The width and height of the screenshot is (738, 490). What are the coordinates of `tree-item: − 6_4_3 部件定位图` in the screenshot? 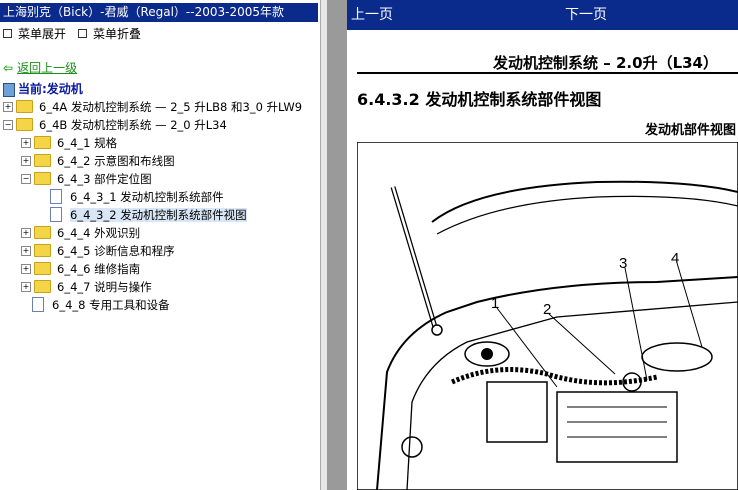 It's located at (86, 179).